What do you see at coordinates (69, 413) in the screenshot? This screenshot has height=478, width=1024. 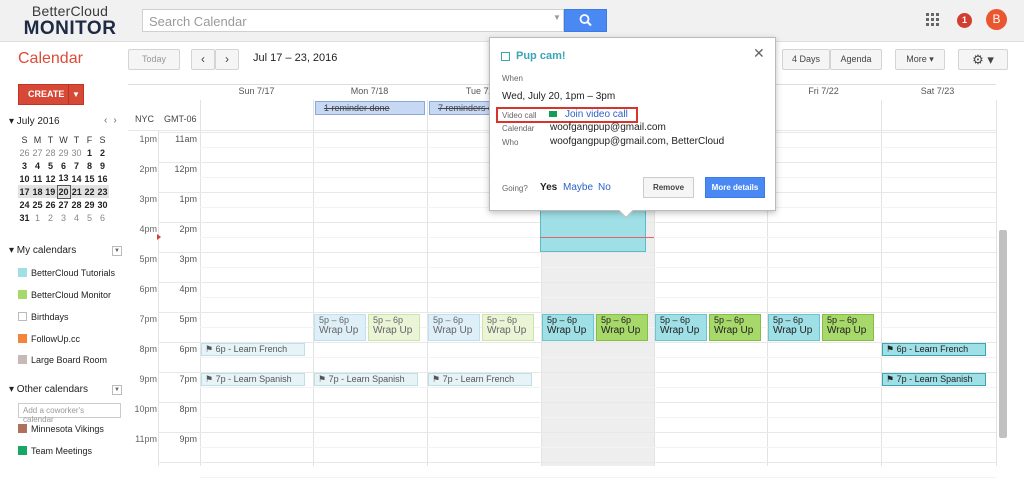 I see `add-coworker-calendar-input: Add a coworker's calendar` at bounding box center [69, 413].